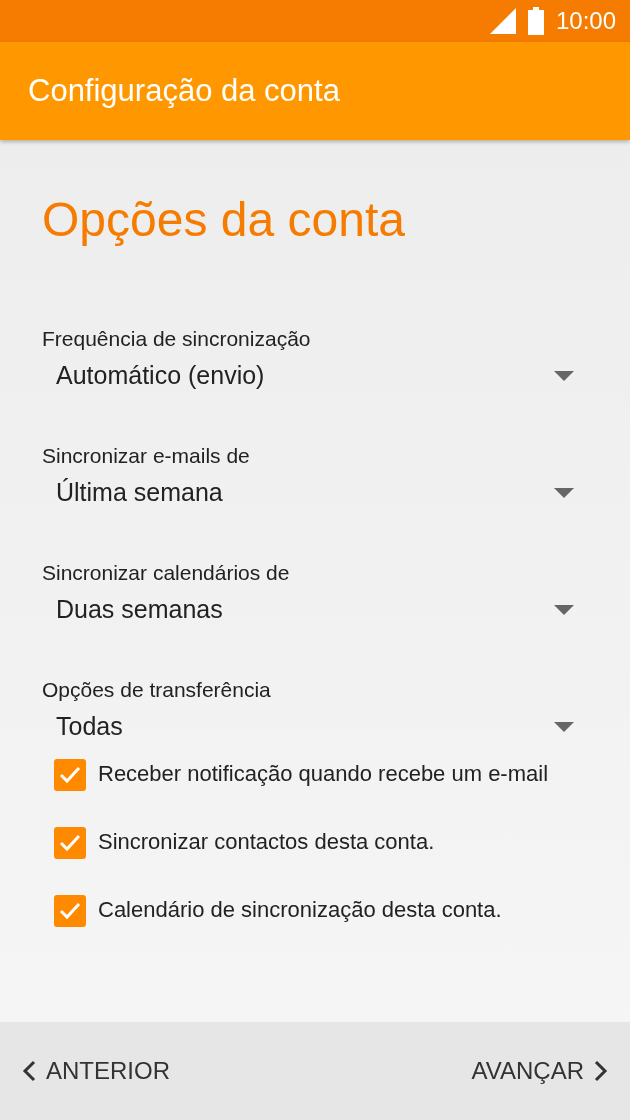  Describe the element at coordinates (96, 1071) in the screenshot. I see `back-button: ANTERIOR` at that location.